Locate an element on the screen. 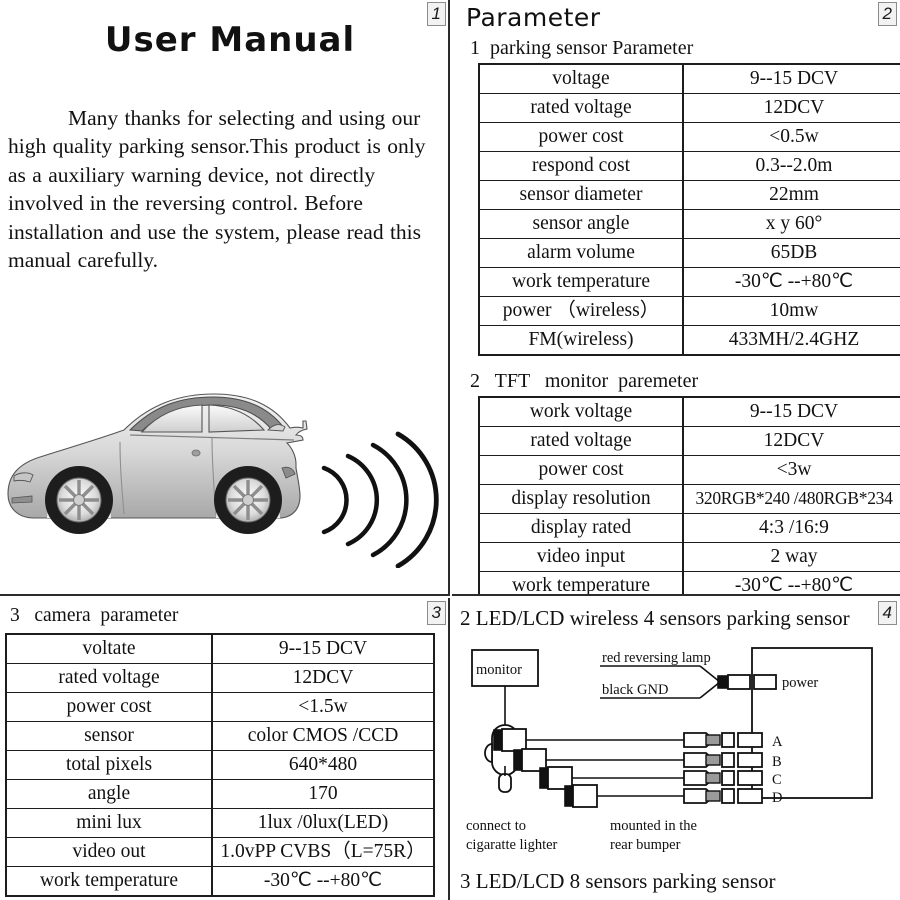 The image size is (900, 900). page-number-4: 4 is located at coordinates (887, 613).